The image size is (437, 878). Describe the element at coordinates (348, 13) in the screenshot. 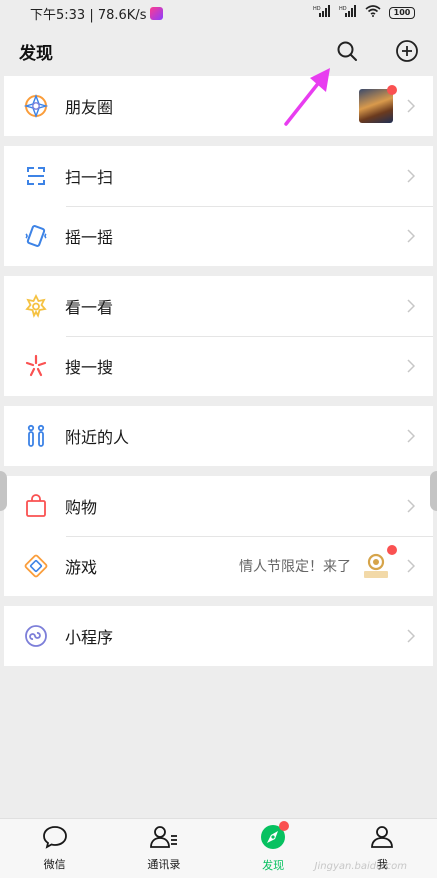

I see `signal-icon-2: HD` at that location.